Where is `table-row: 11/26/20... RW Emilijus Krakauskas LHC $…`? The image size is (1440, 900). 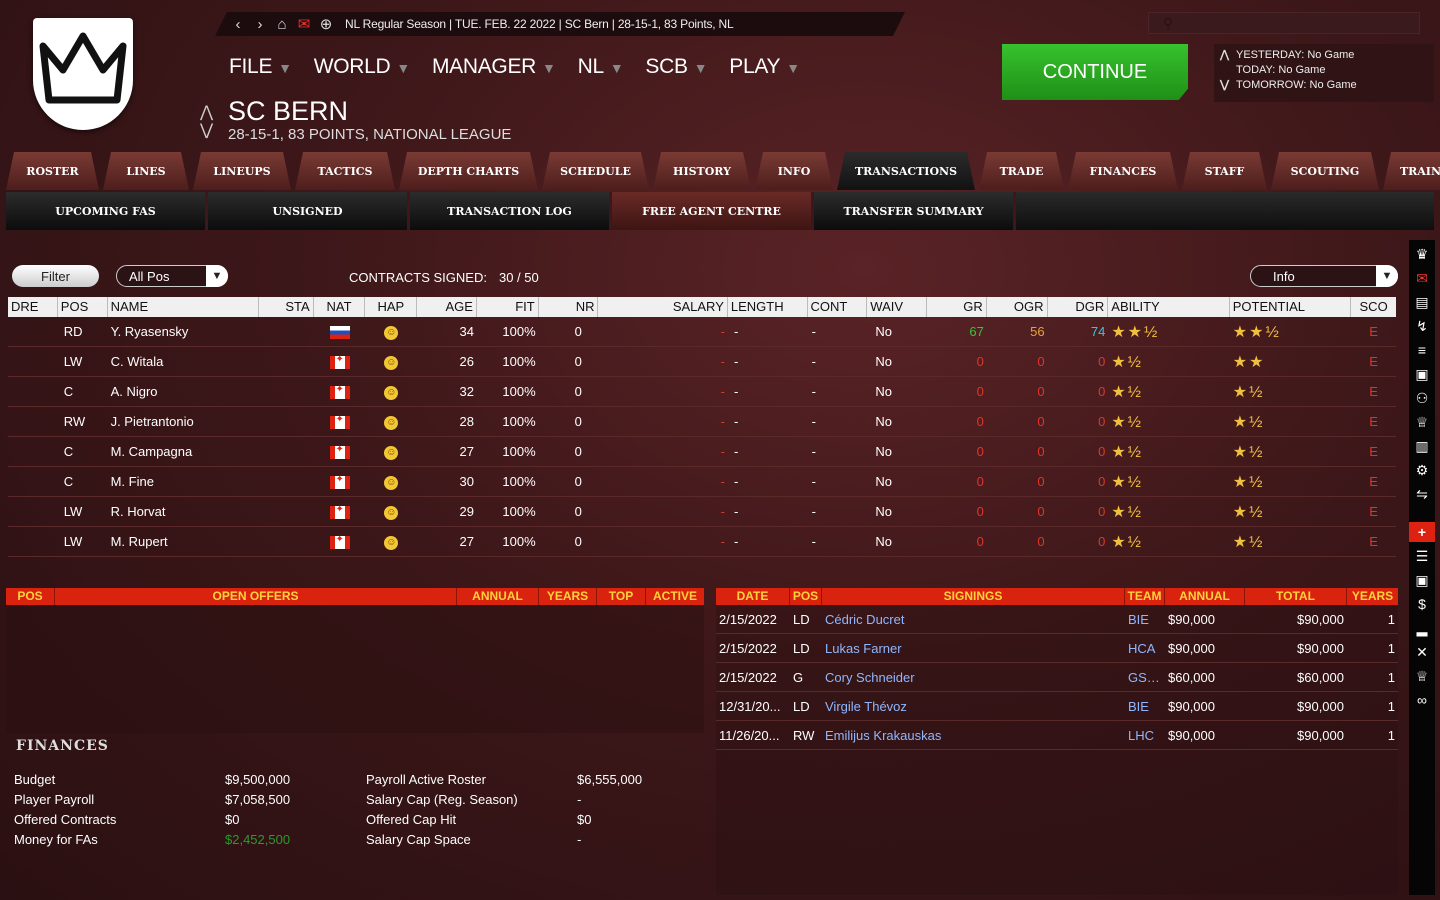
table-row: 11/26/20... RW Emilijus Krakauskas LHC $… is located at coordinates (1057, 735).